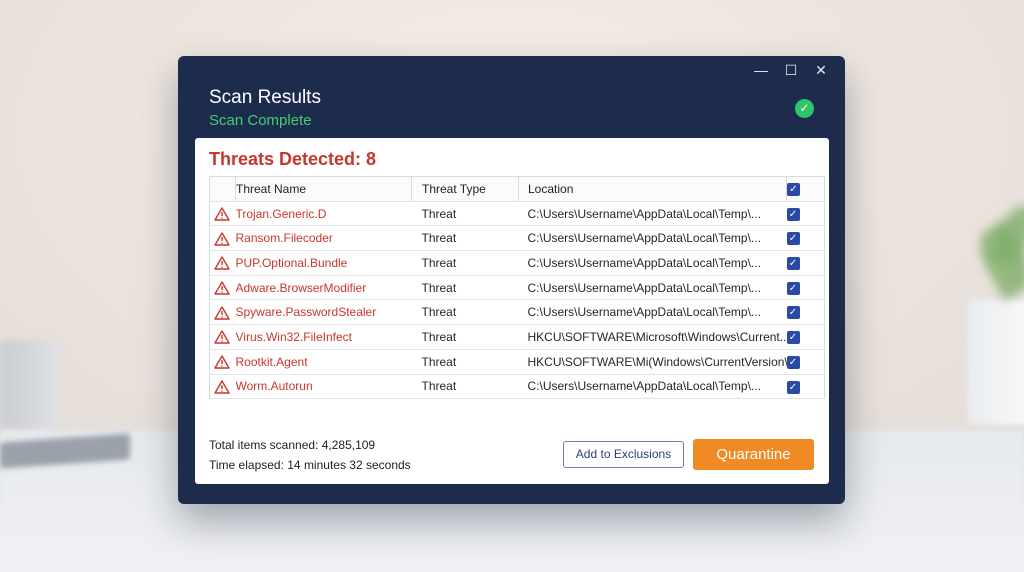 This screenshot has width=1024, height=572. Describe the element at coordinates (623, 454) in the screenshot. I see `add-to-exclusions-button: Add to Exclusions` at that location.